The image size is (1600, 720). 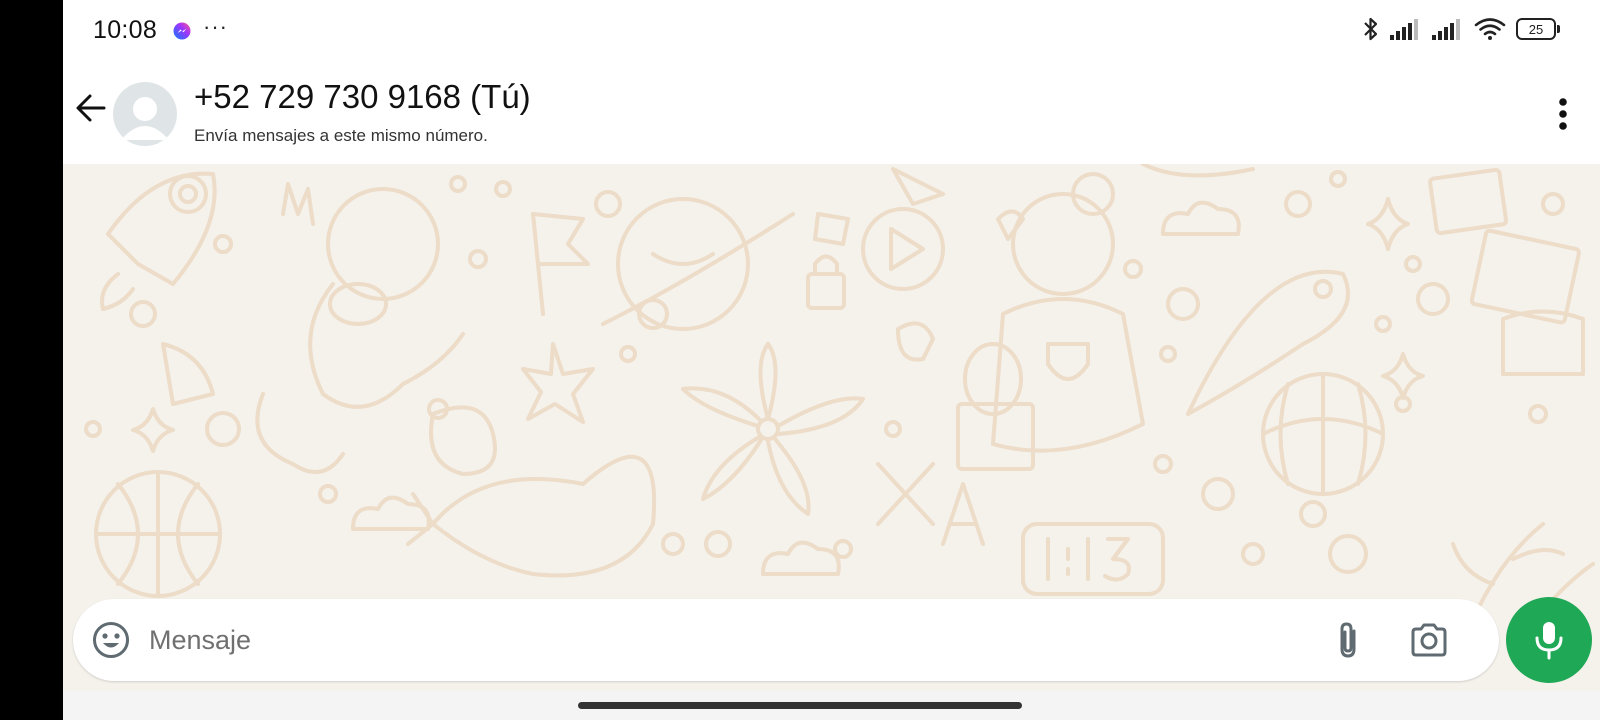 I want to click on contact-subtitle: Envía mensajes a este mismo número., so click(x=341, y=135).